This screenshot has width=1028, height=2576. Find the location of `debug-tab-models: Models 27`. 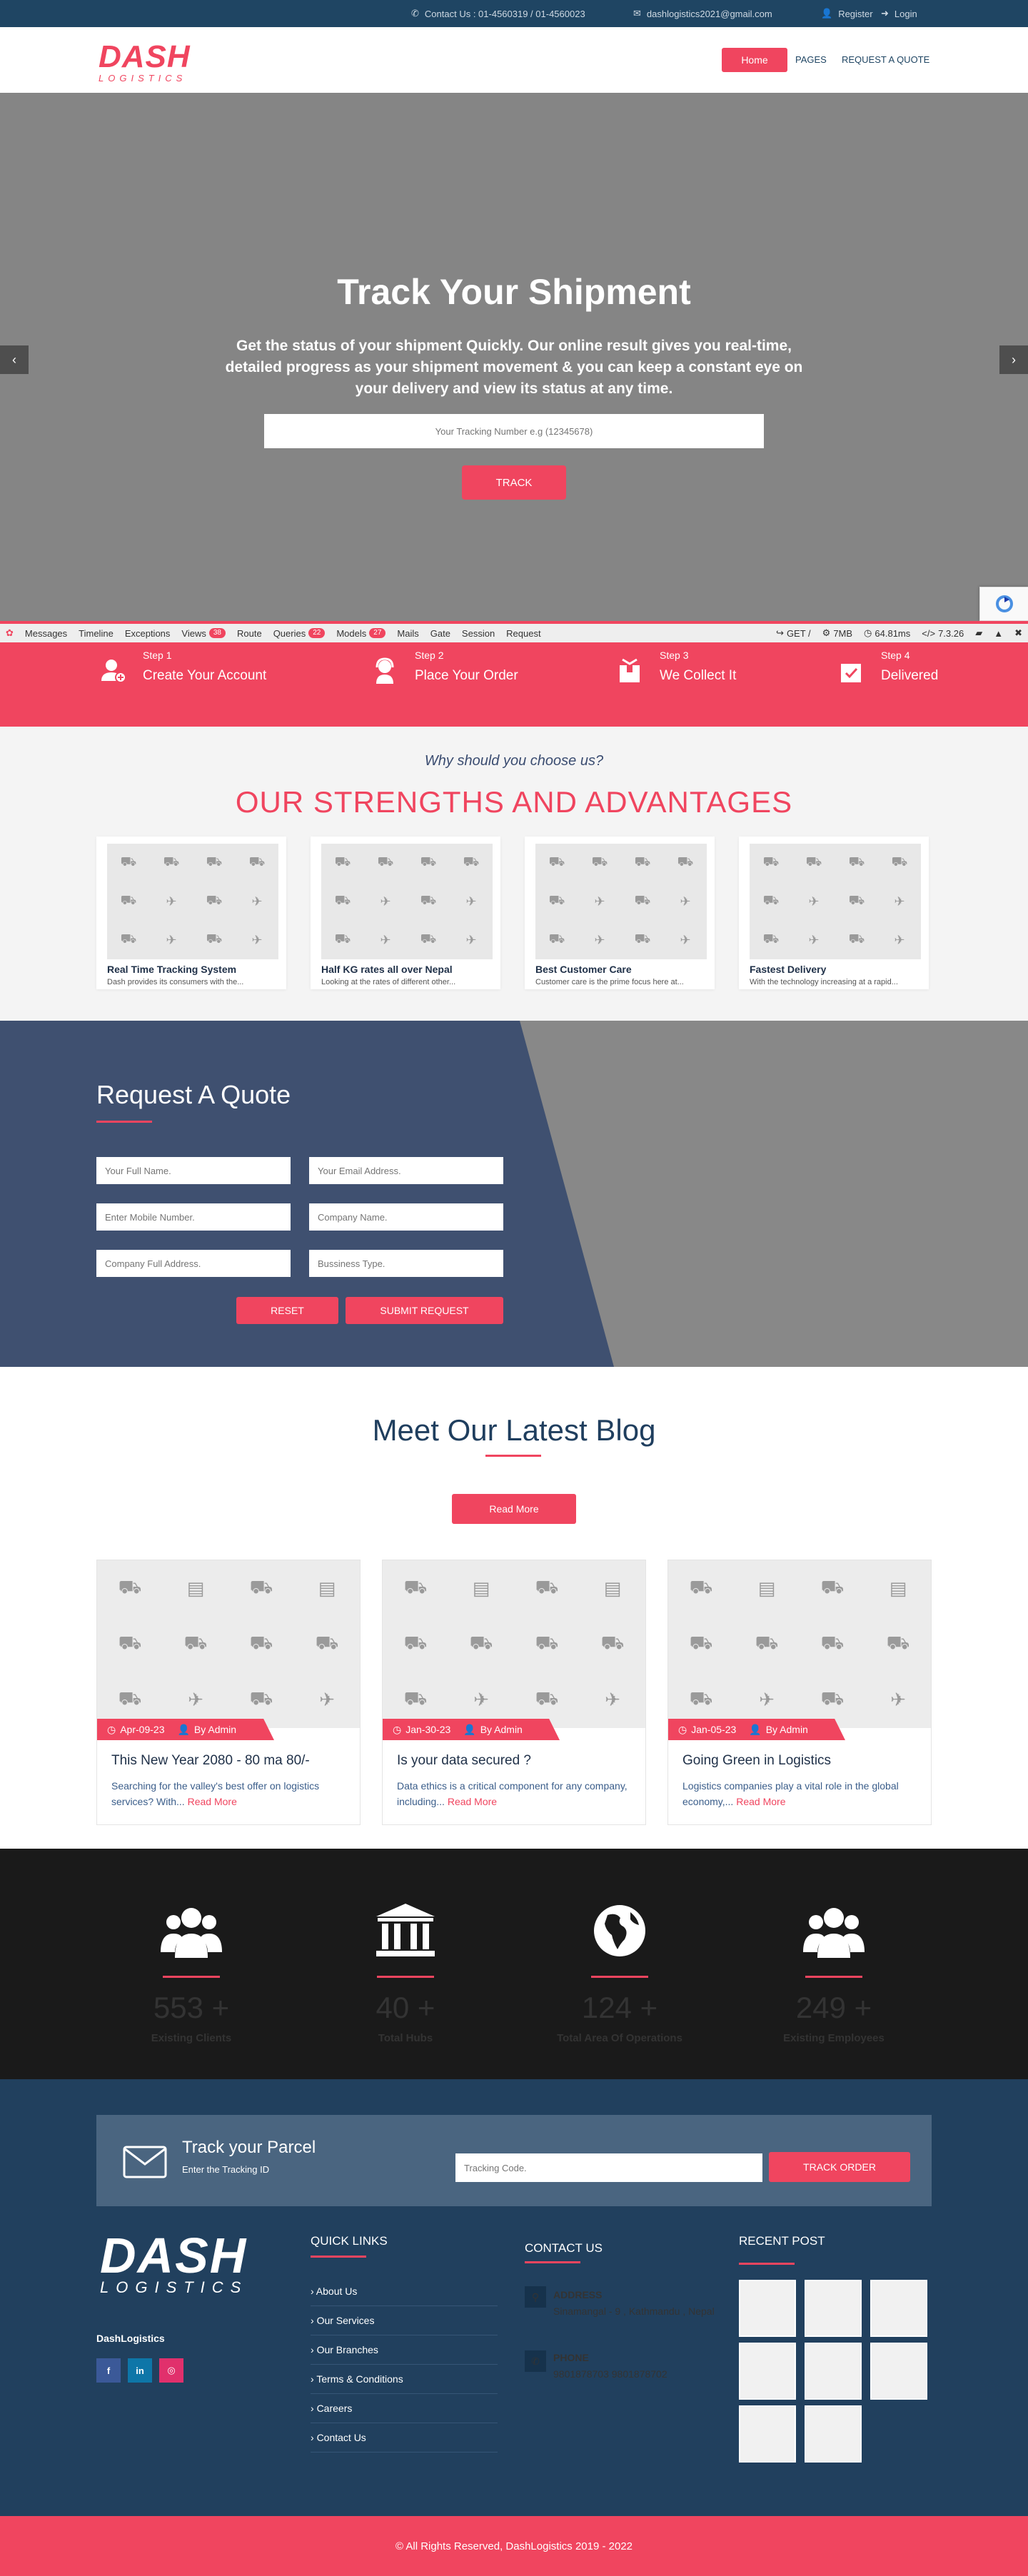

debug-tab-models: Models 27 is located at coordinates (361, 633).